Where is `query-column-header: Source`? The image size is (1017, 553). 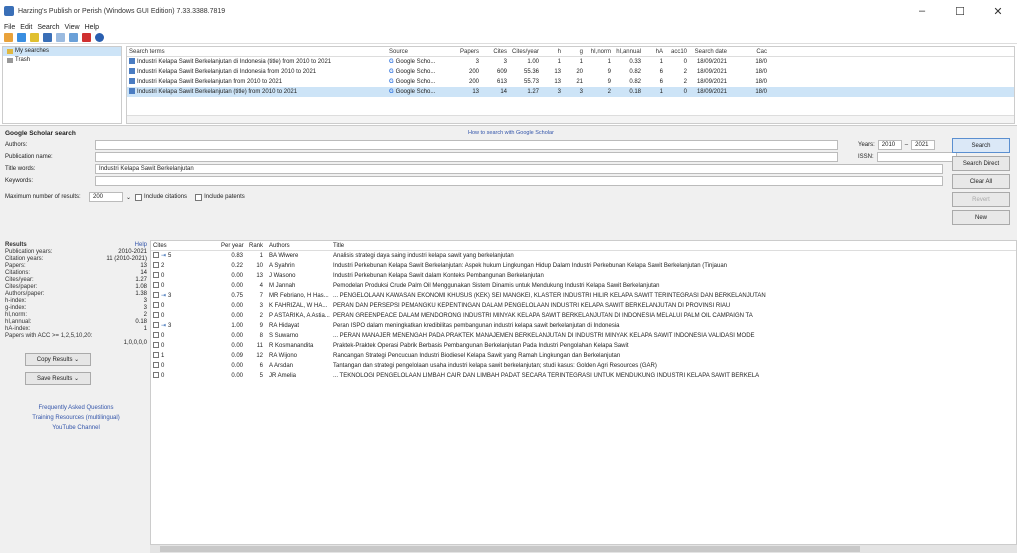
query-column-header: Source is located at coordinates (418, 51).